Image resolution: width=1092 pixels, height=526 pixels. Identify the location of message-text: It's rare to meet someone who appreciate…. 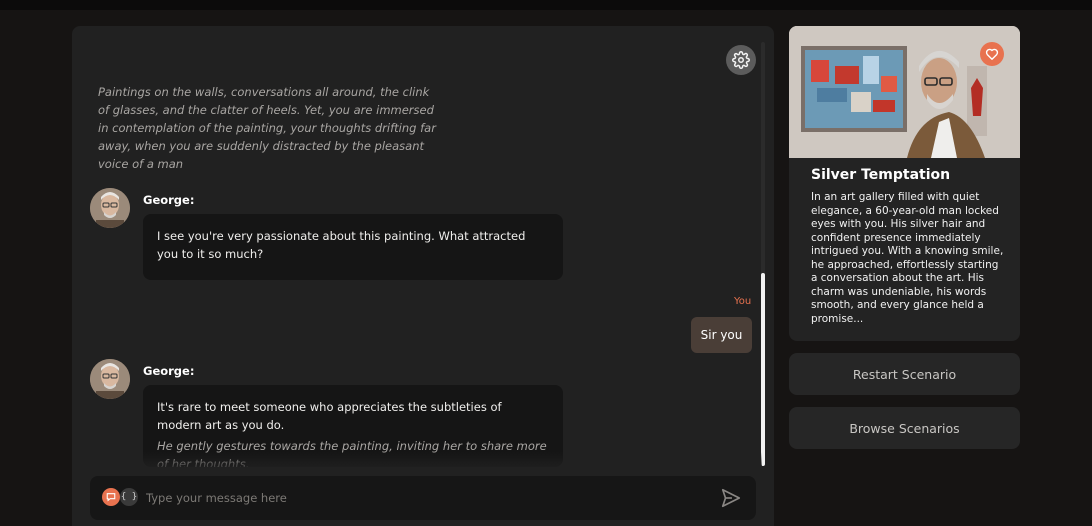
(329, 416).